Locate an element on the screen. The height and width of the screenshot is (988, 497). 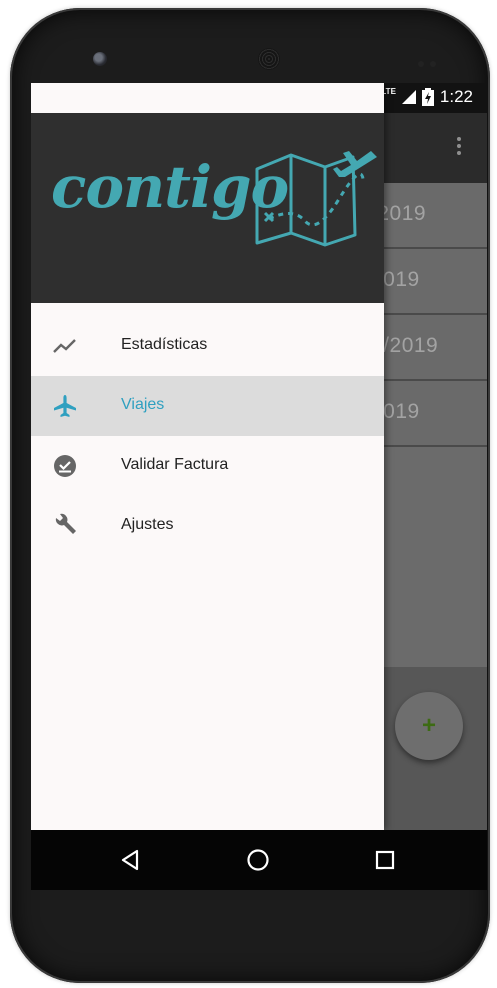
airplane-icon is located at coordinates (65, 406).